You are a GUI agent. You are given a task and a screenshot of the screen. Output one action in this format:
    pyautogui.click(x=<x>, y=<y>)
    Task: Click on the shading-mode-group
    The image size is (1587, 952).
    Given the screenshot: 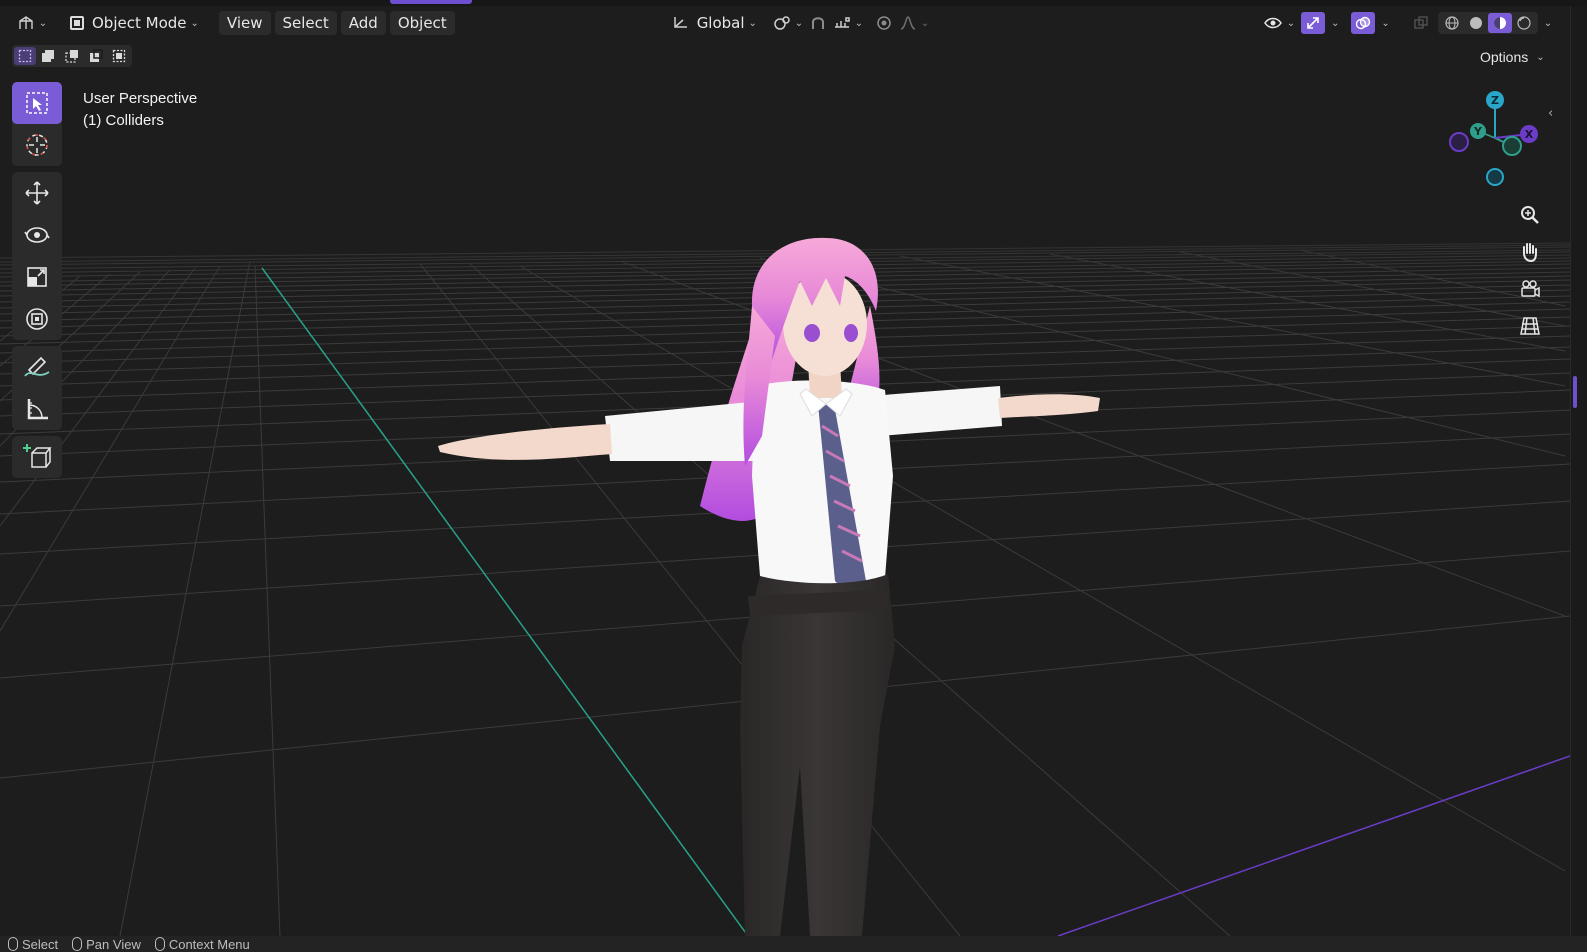 What is the action you would take?
    pyautogui.click(x=1487, y=23)
    